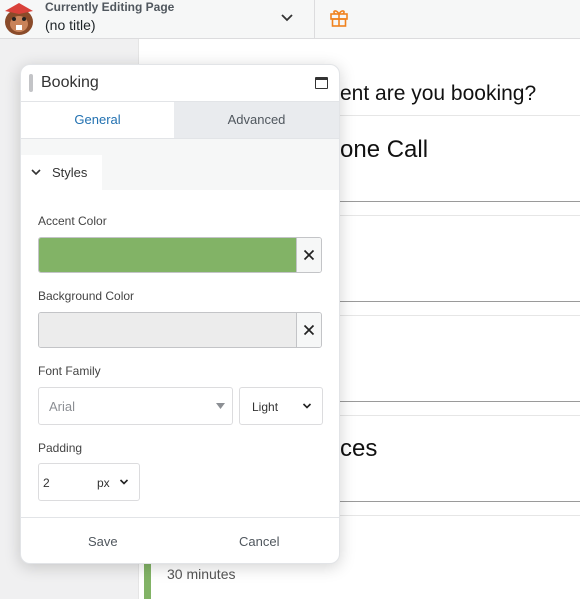 Image resolution: width=580 pixels, height=599 pixels. What do you see at coordinates (60, 448) in the screenshot?
I see `padding-label: Padding` at bounding box center [60, 448].